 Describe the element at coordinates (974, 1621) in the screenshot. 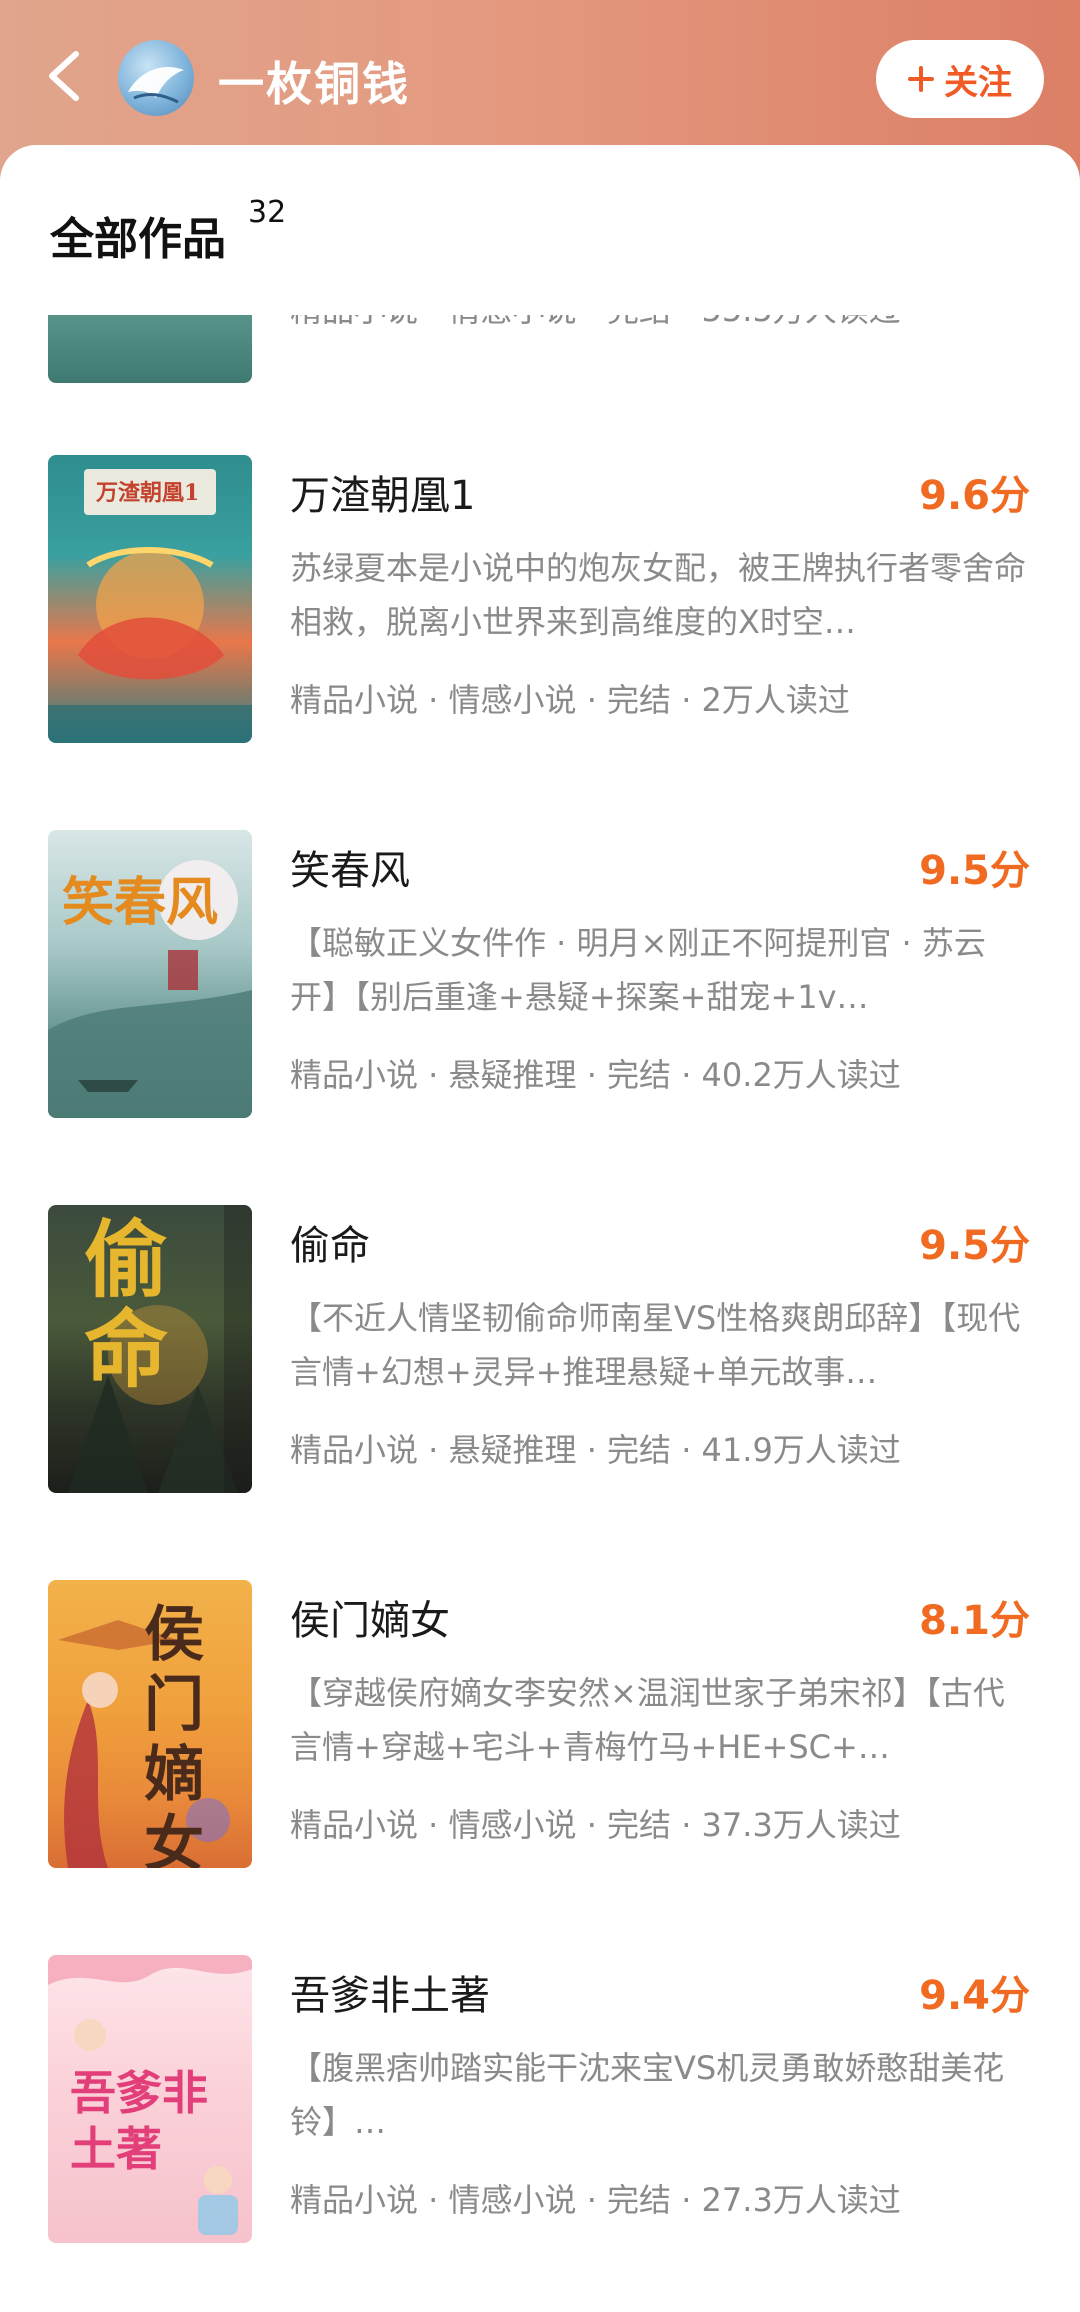

I see `book-score: 8.1分` at that location.